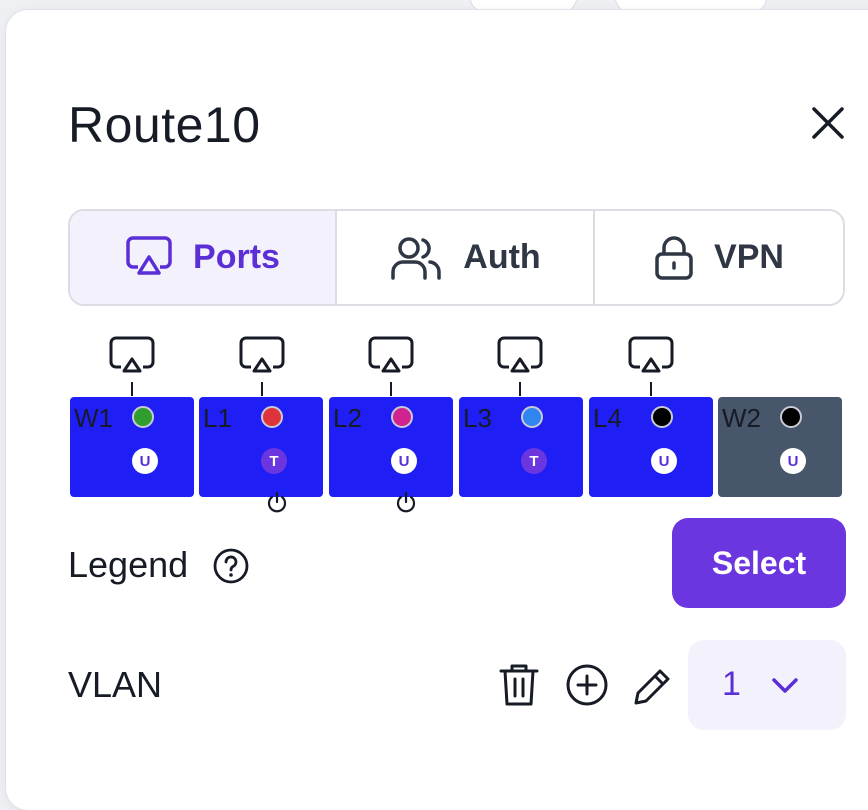  I want to click on tab-auth: Auth, so click(464, 257).